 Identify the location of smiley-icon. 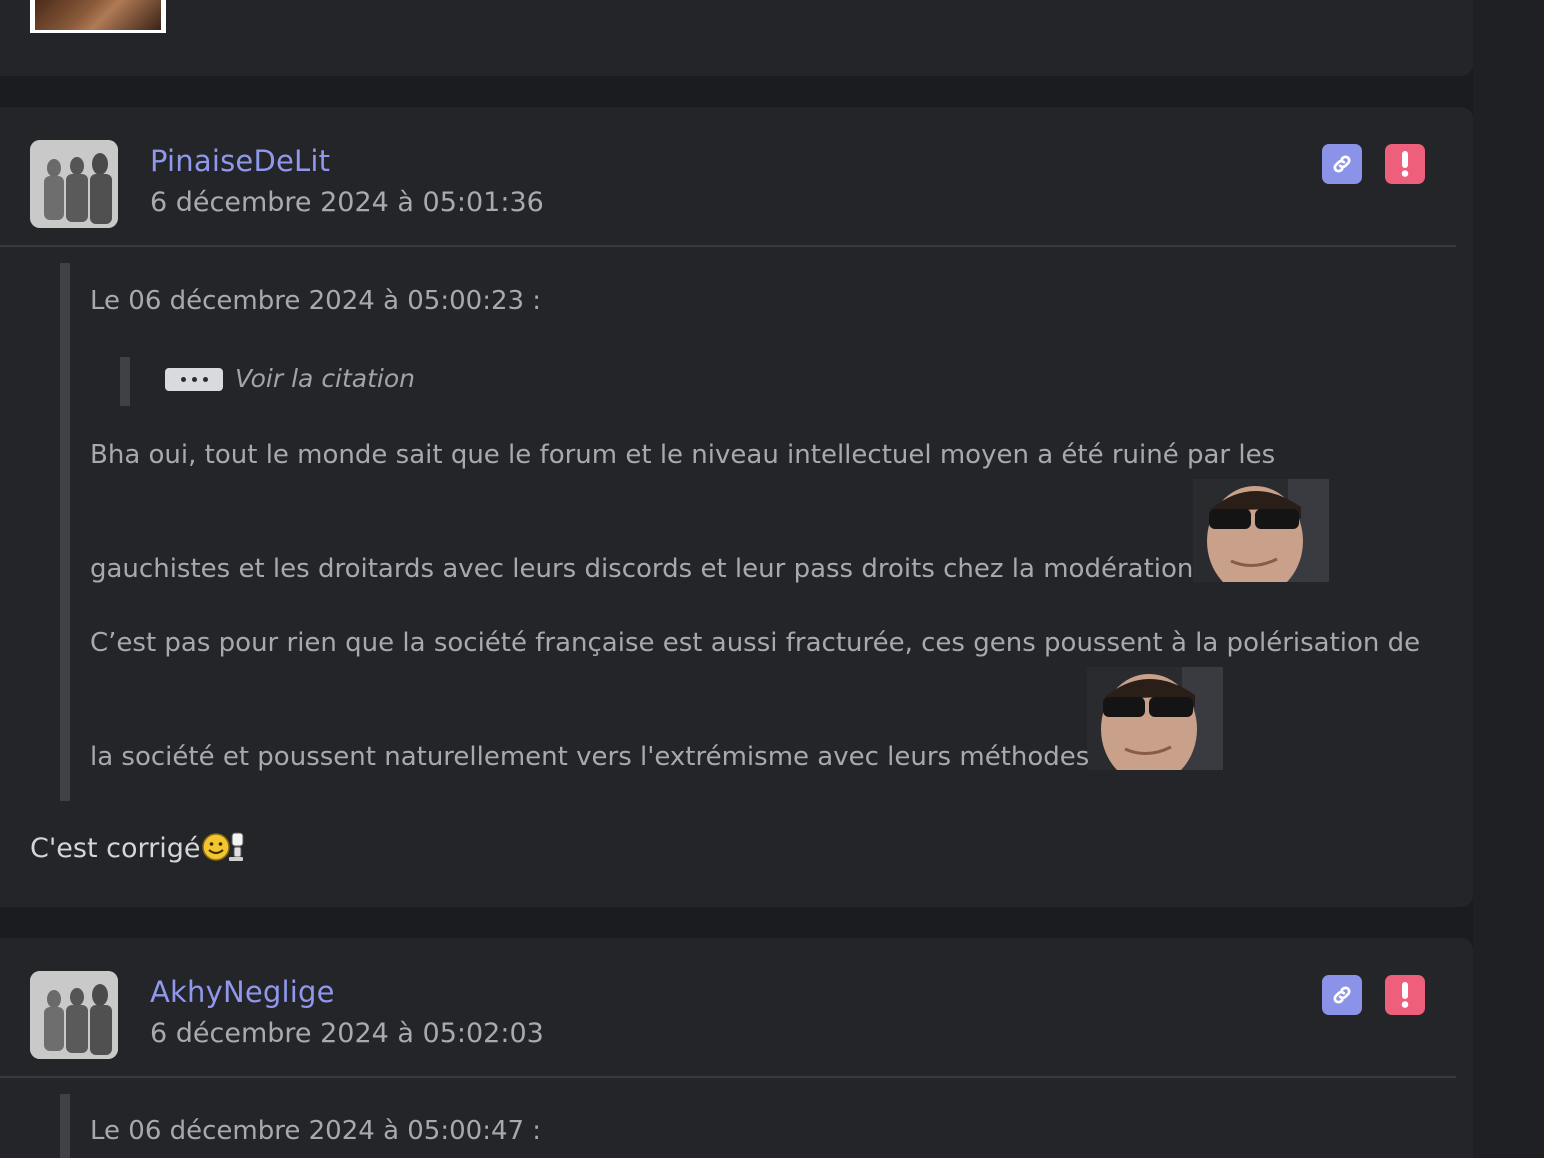
(225, 849).